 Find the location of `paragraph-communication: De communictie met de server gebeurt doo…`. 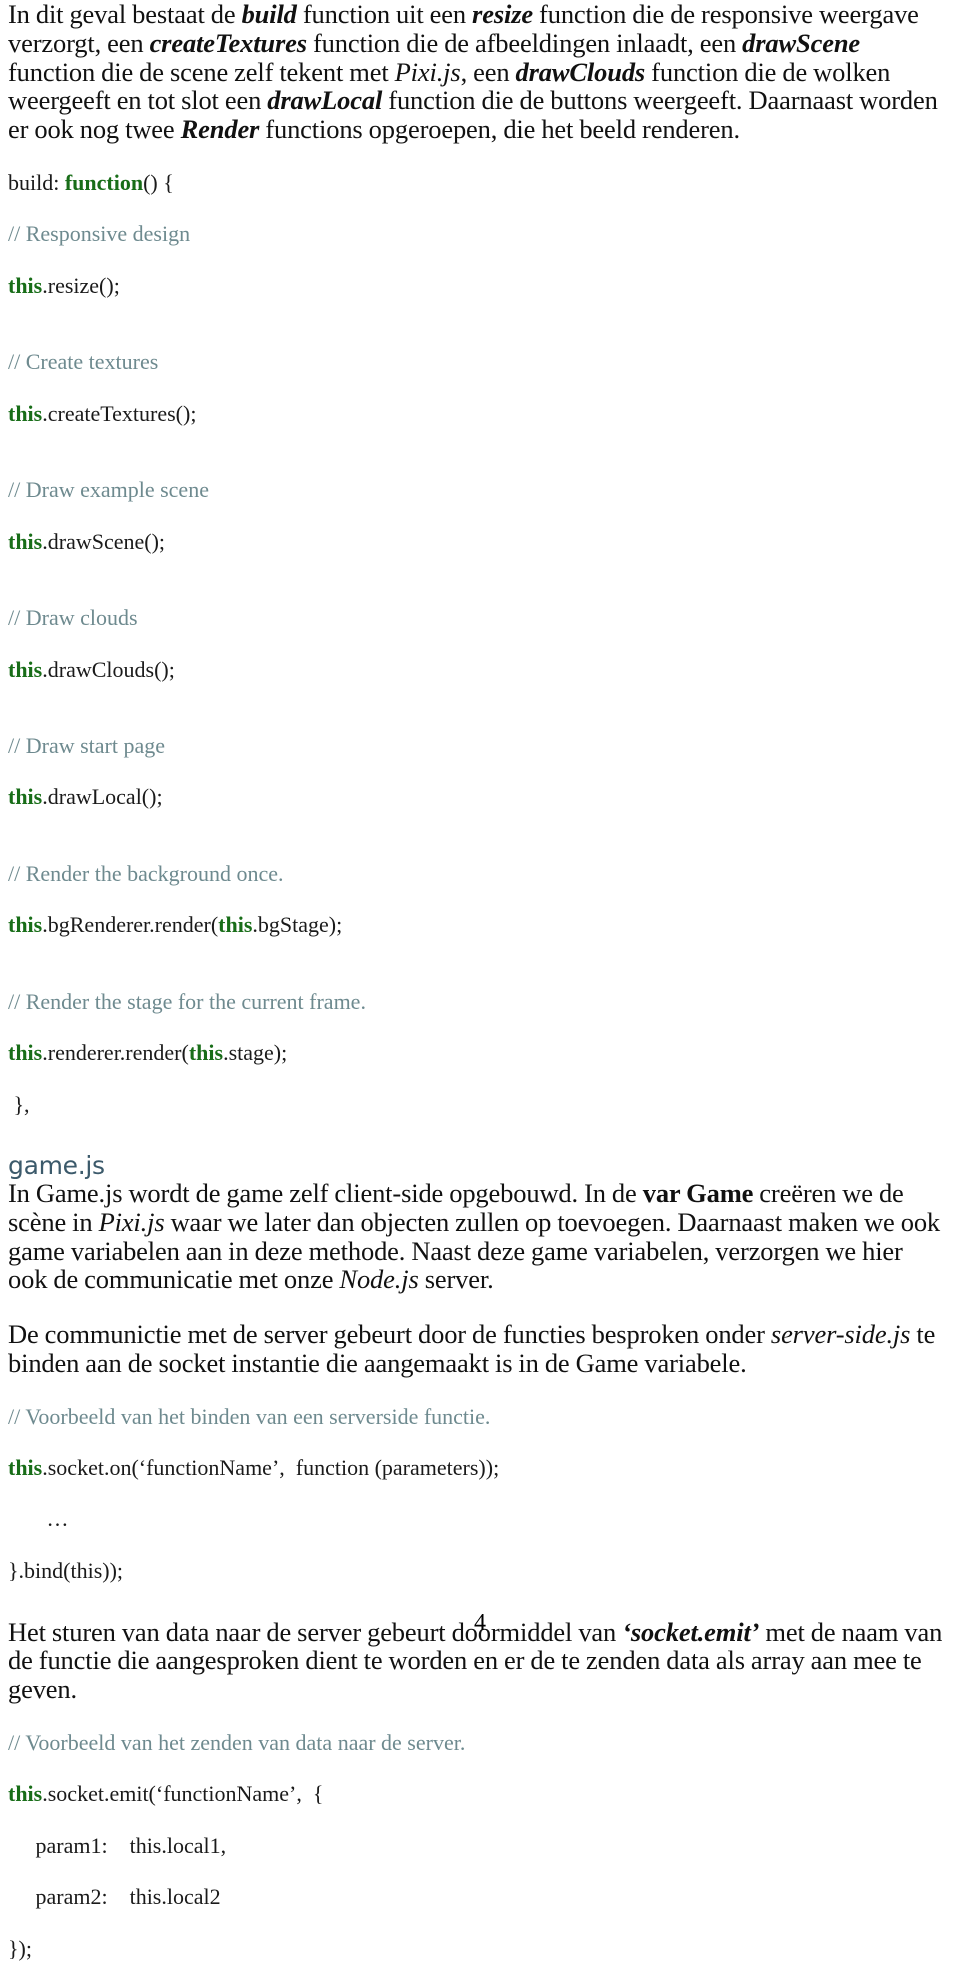

paragraph-communication: De communictie met de server gebeurt doo… is located at coordinates (478, 1349).